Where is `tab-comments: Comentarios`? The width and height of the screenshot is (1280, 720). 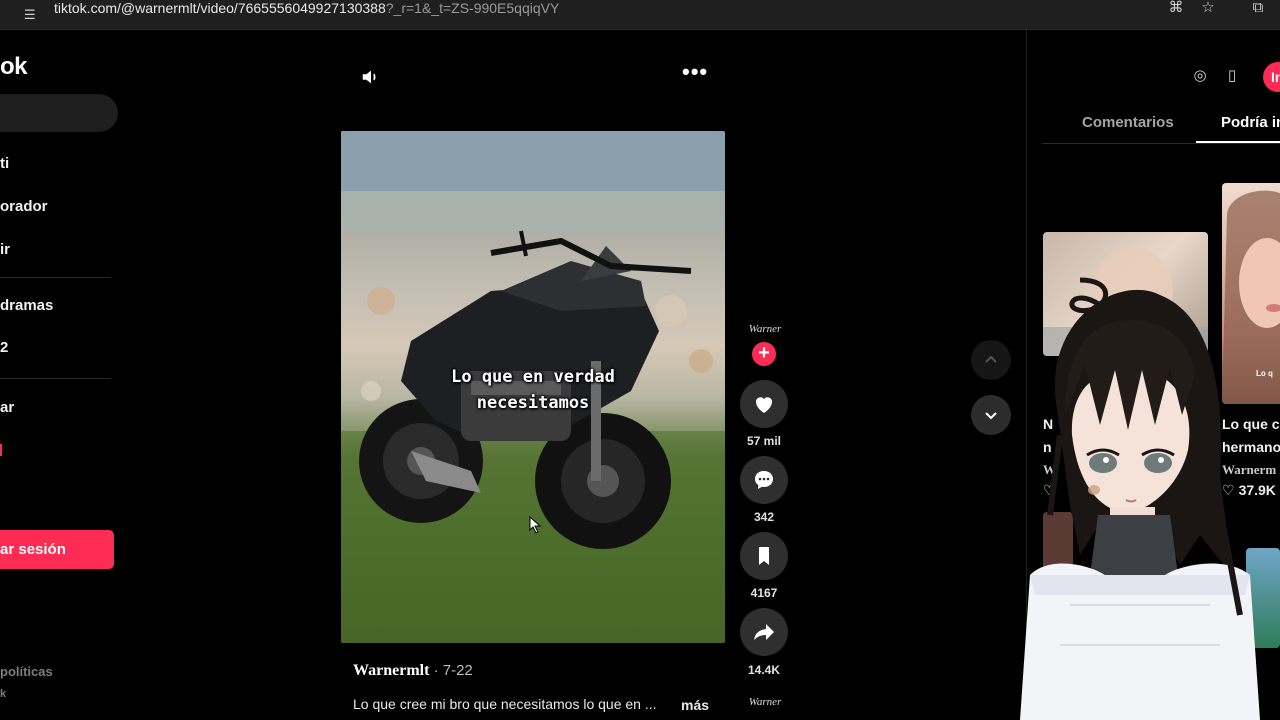 tab-comments: Comentarios is located at coordinates (1128, 122).